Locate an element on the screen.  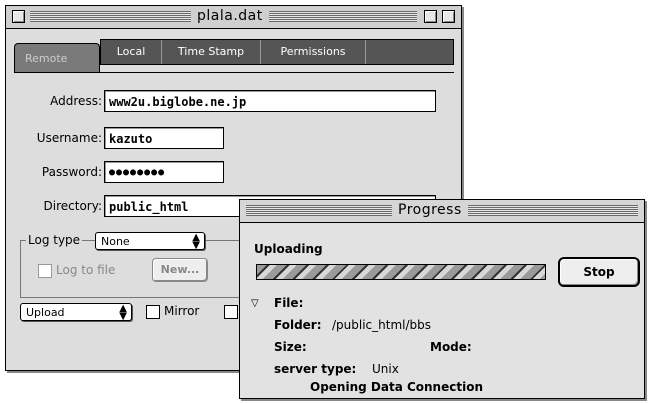
stop-button: Stop is located at coordinates (599, 272).